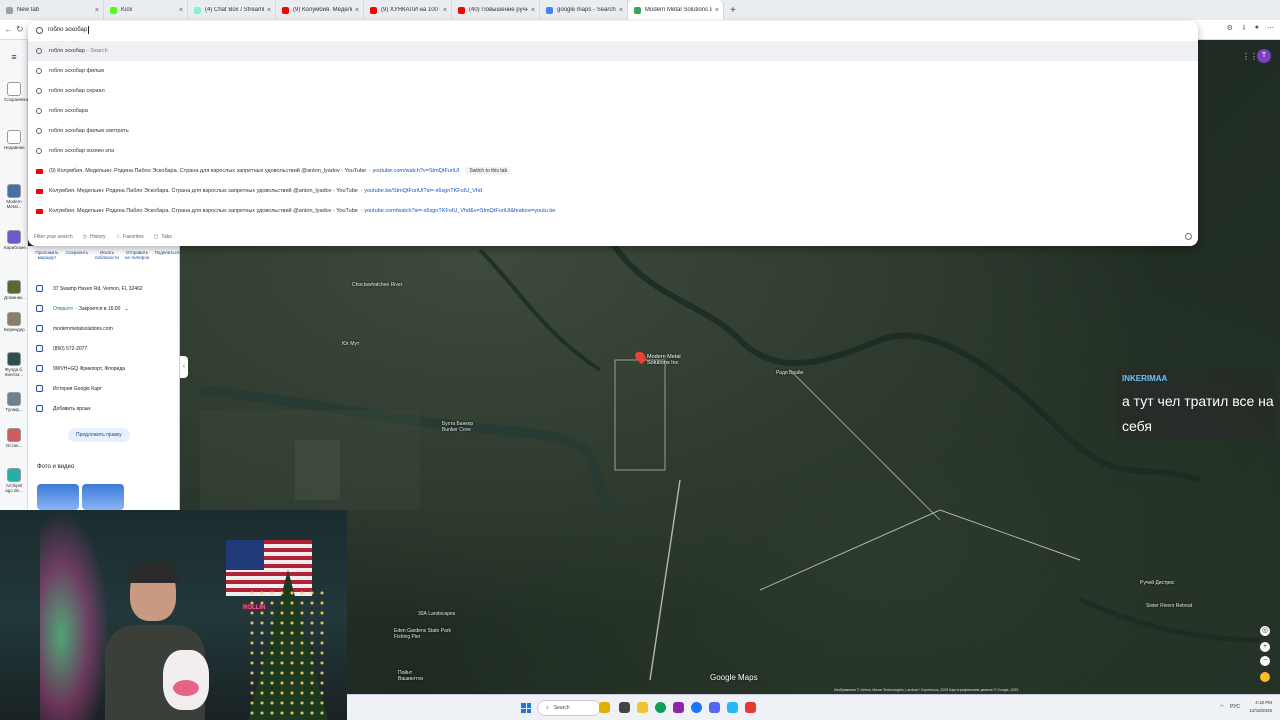 The height and width of the screenshot is (720, 1280). Describe the element at coordinates (1264, 56) in the screenshot. I see `avatar: T` at that location.